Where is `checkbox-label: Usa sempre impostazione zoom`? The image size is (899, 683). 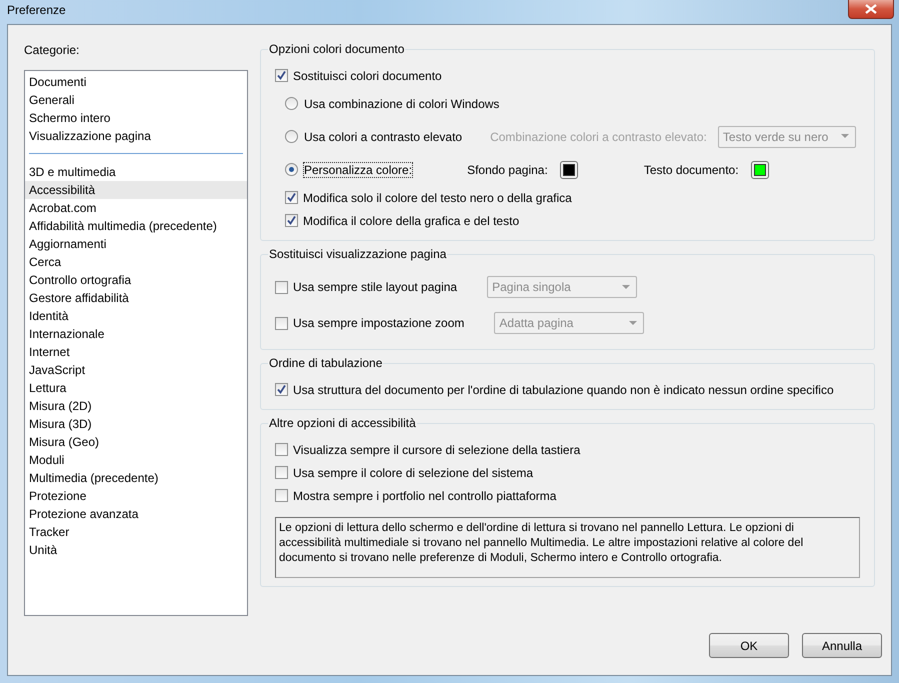
checkbox-label: Usa sempre impostazione zoom is located at coordinates (378, 323).